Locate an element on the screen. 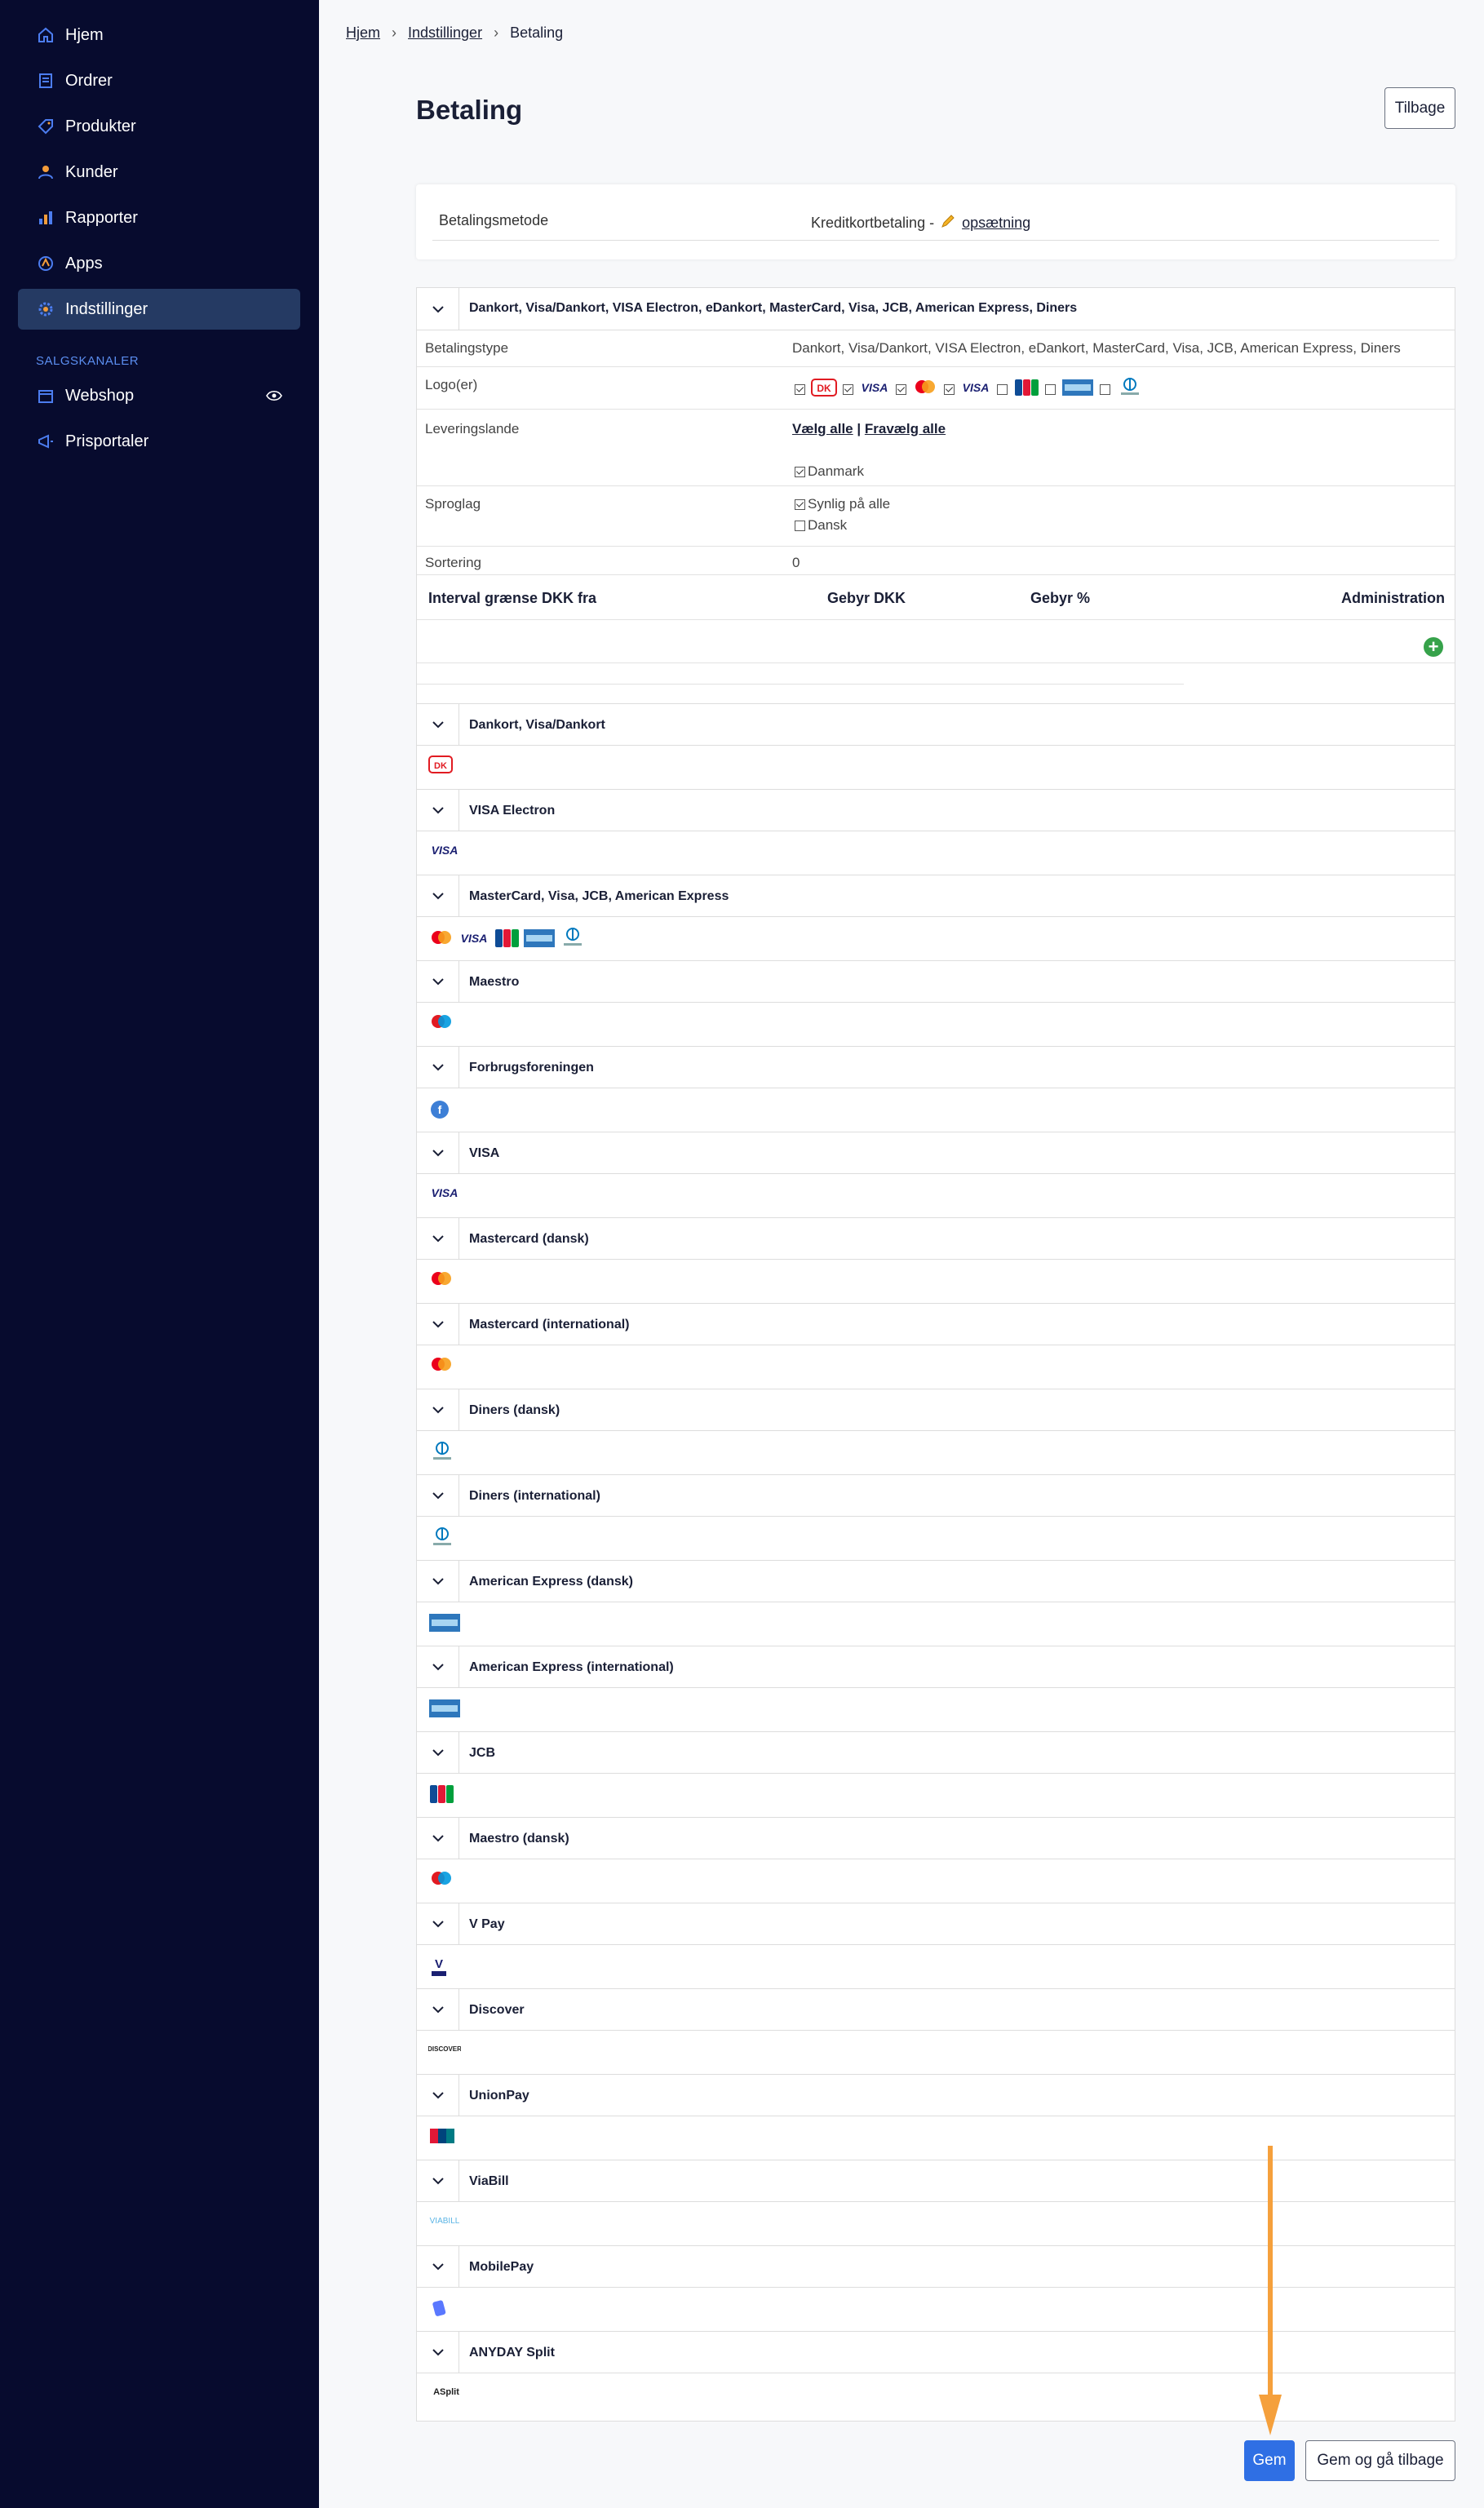 This screenshot has height=2508, width=1484. payment-subsection: Diners (international) is located at coordinates (936, 1517).